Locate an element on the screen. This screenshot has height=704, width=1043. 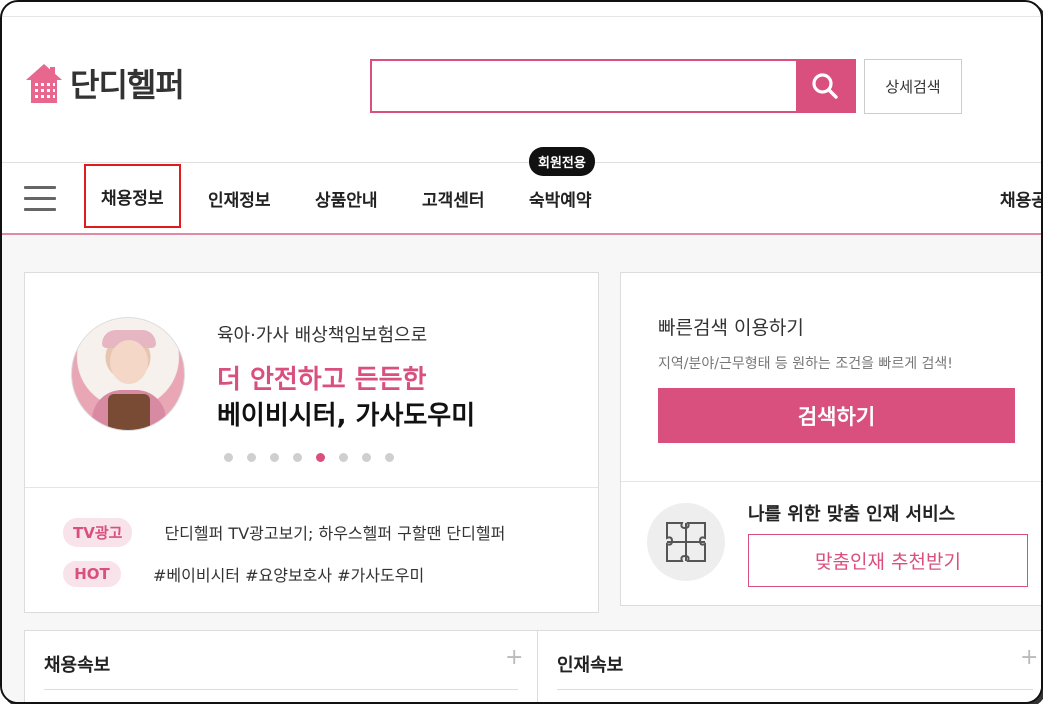
house-logo-icon is located at coordinates (44, 83).